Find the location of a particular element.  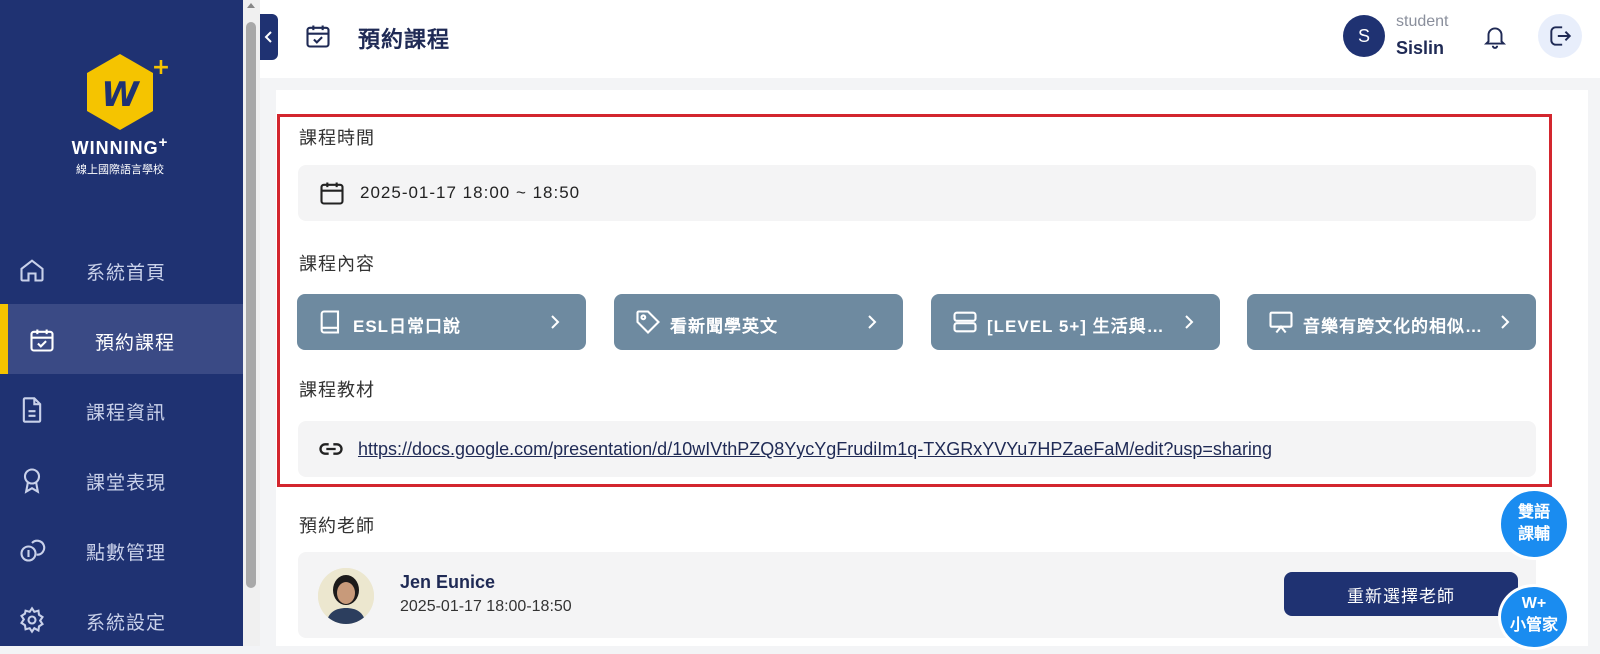

link-icon is located at coordinates (331, 449).